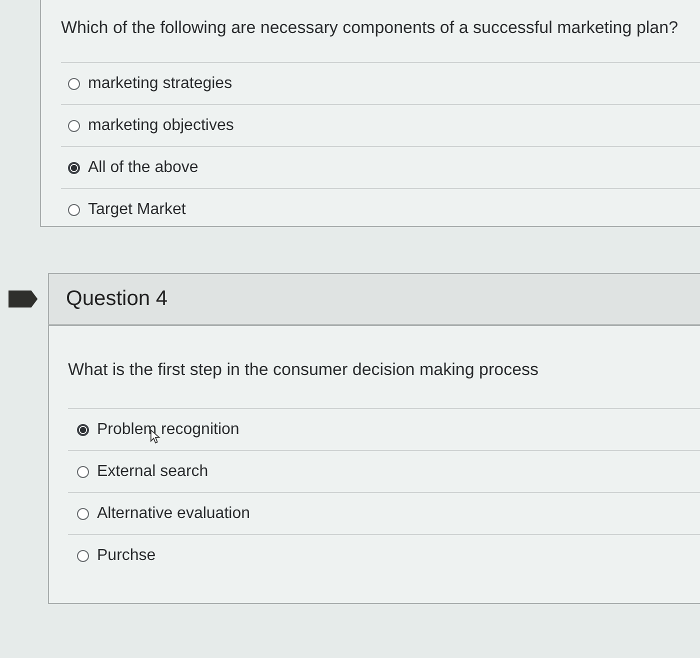  What do you see at coordinates (384, 555) in the screenshot?
I see `answer-option: Purchse` at bounding box center [384, 555].